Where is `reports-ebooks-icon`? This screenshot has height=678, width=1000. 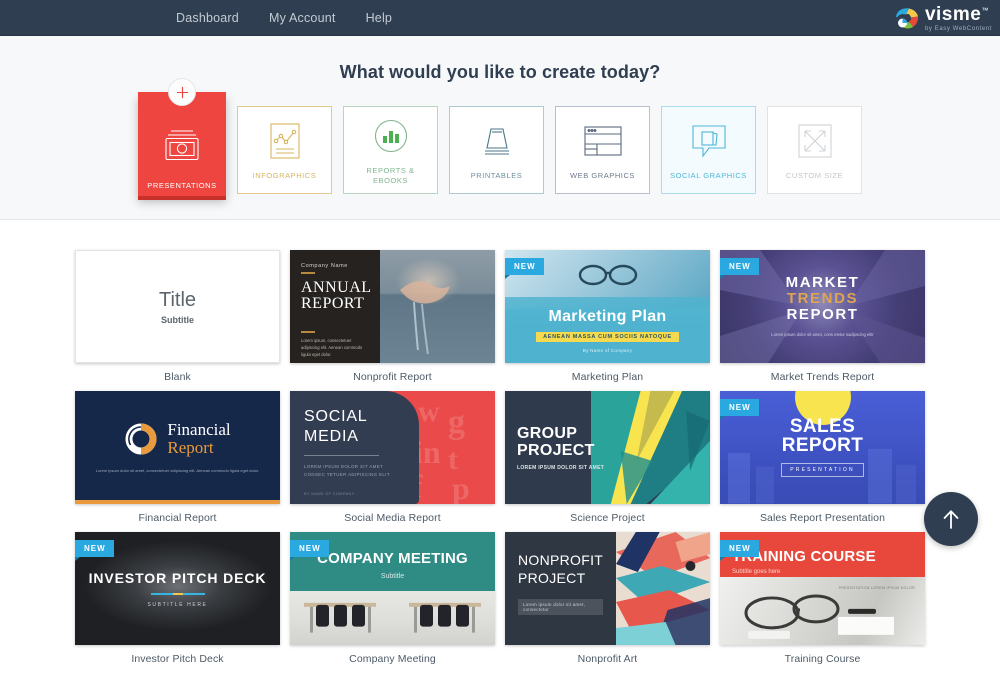
reports-ebooks-icon is located at coordinates (391, 136).